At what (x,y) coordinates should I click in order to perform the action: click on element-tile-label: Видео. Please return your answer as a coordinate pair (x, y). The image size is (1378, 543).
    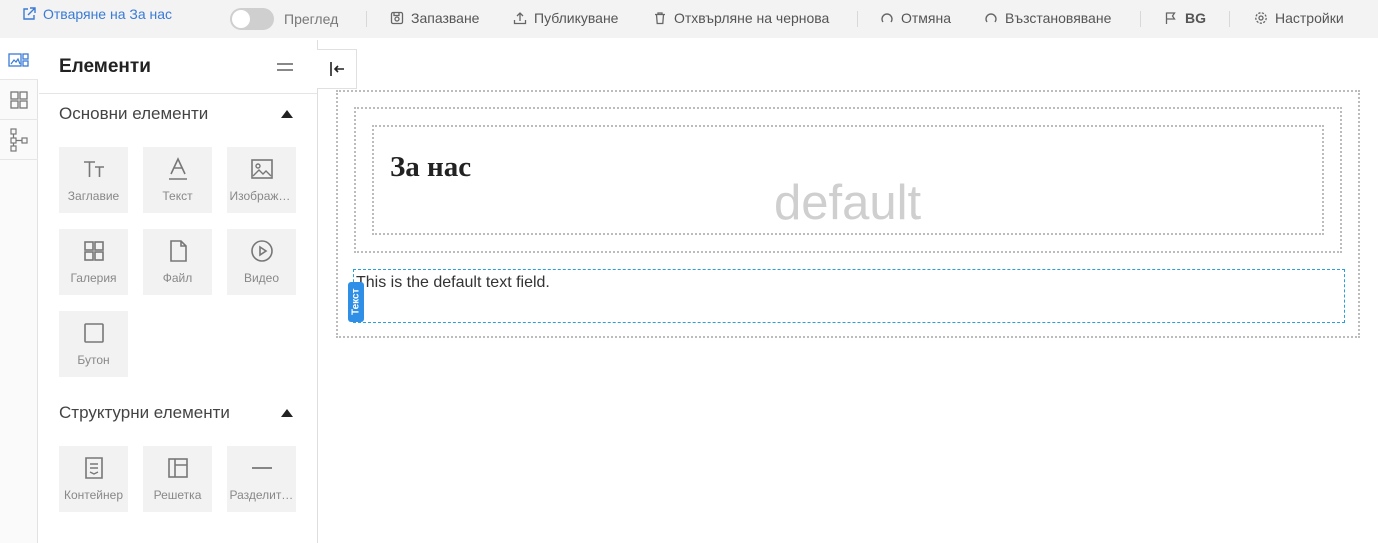
    Looking at the image, I should click on (261, 278).